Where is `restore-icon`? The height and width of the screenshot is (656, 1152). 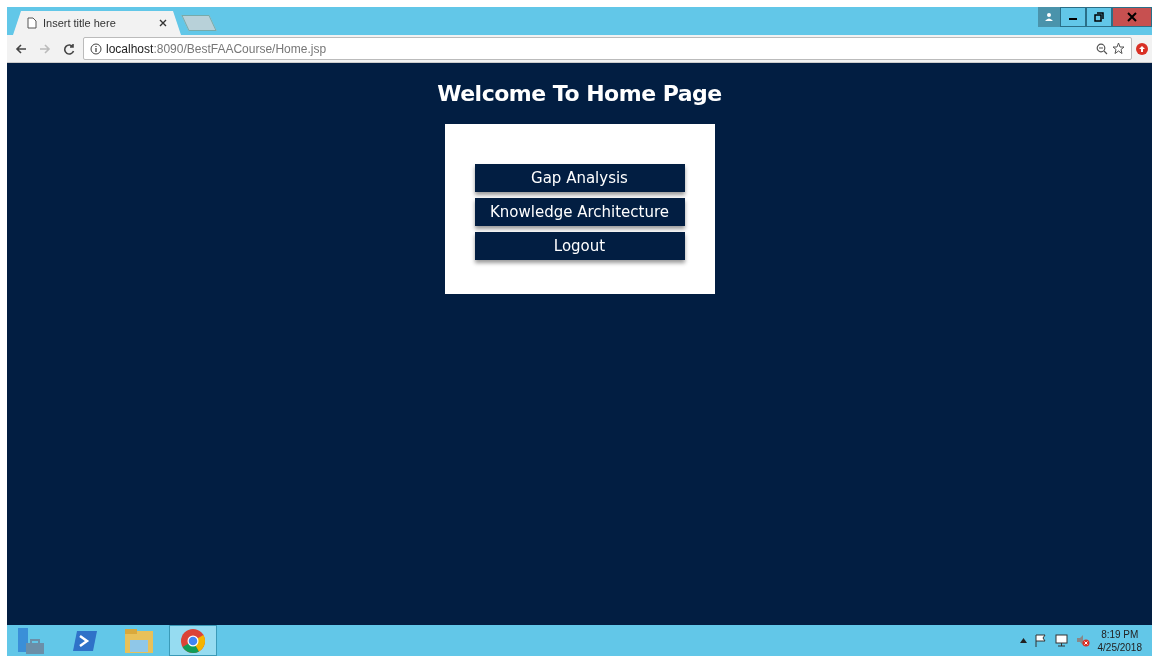 restore-icon is located at coordinates (1099, 17).